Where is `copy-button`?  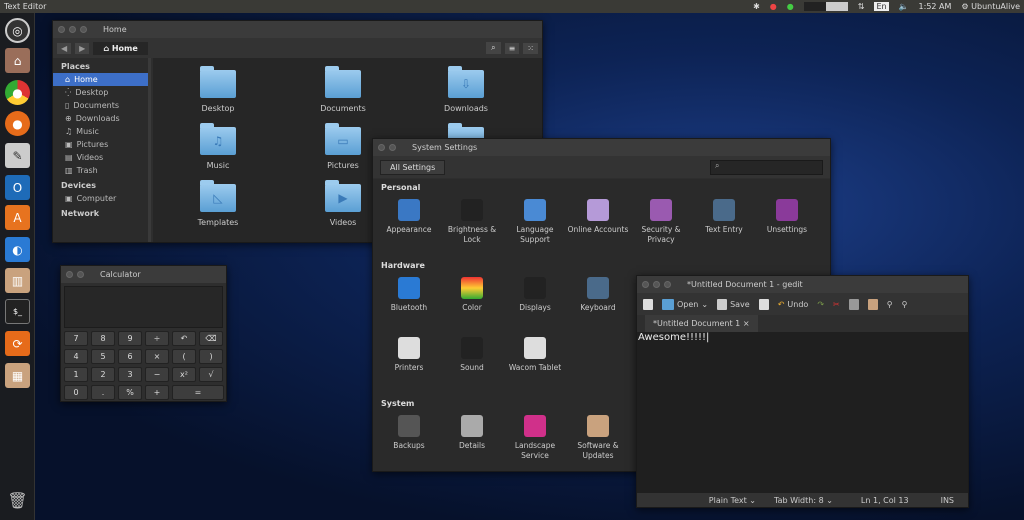
copy-button is located at coordinates (853, 304).